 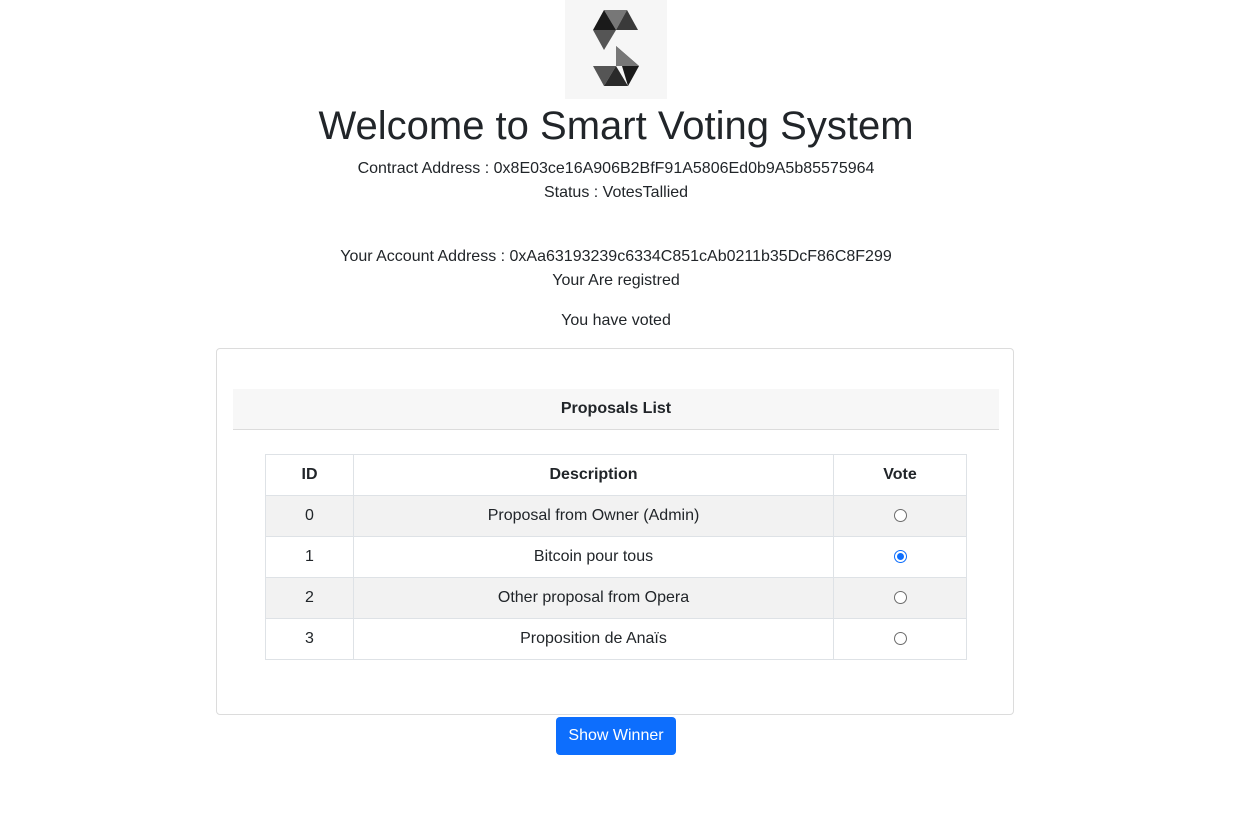 What do you see at coordinates (593, 598) in the screenshot?
I see `proposal-description: Other proposal from Opera` at bounding box center [593, 598].